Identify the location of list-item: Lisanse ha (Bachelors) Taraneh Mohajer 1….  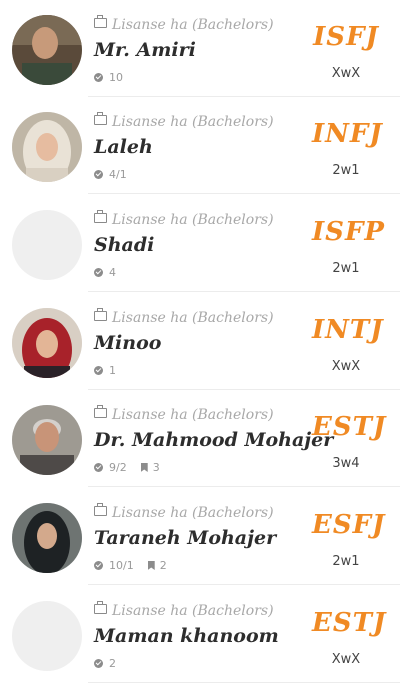
(200, 536).